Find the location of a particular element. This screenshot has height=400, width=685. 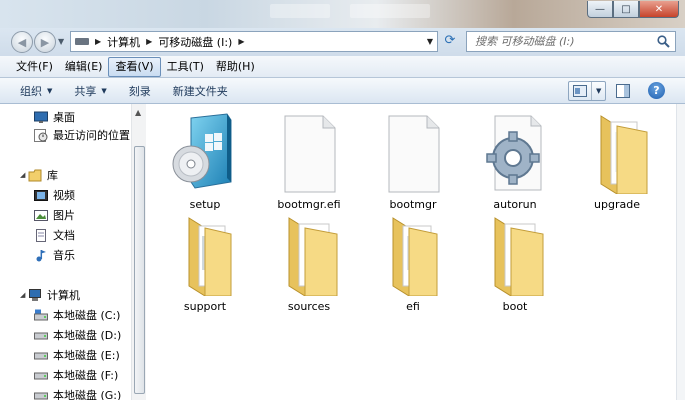

share-button: 共享 ▼ is located at coordinates (90, 91).